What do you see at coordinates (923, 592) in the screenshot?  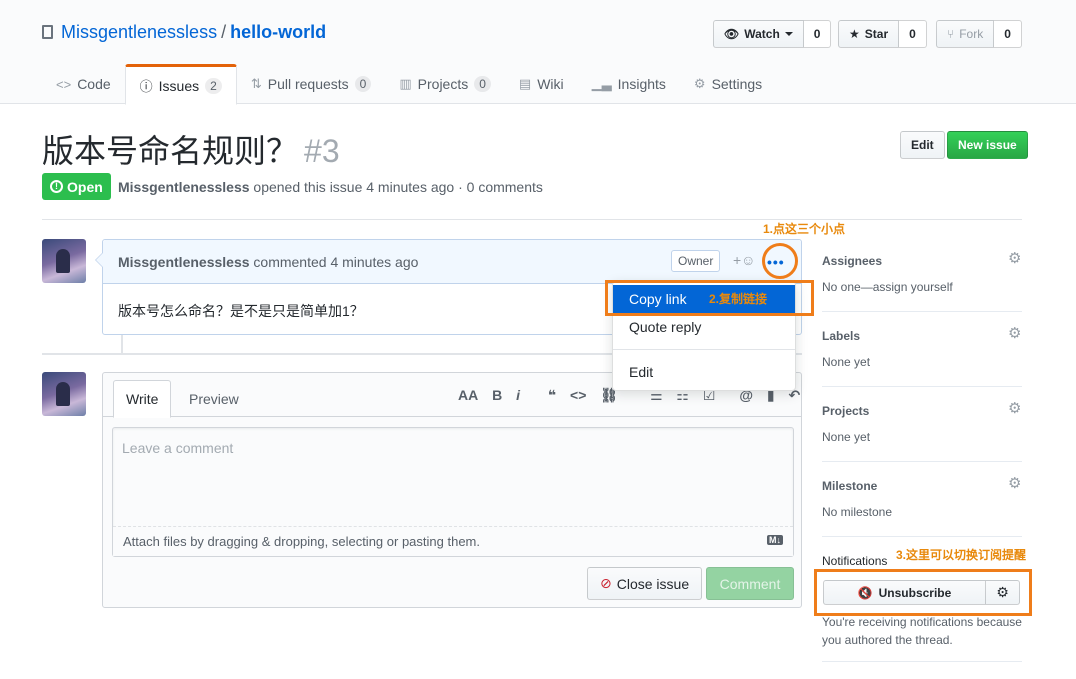 I see `annotation-box-unsubscribe` at bounding box center [923, 592].